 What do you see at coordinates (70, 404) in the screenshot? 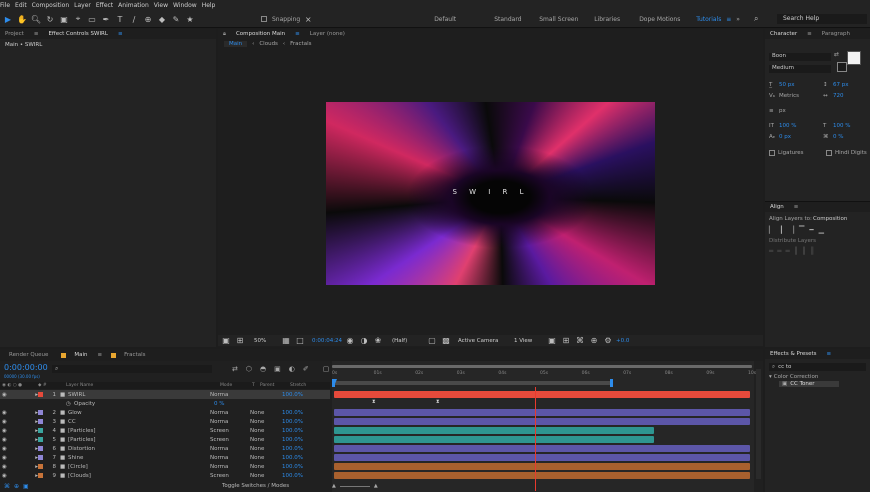
I see `stopwatch-icon: ◷` at bounding box center [70, 404].